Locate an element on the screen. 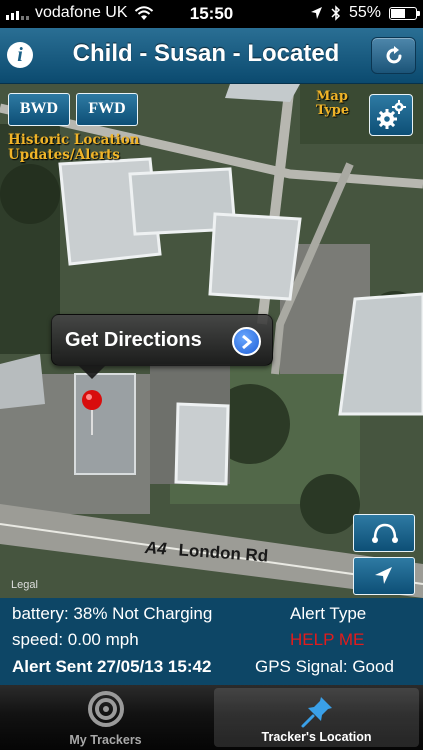 The image size is (423, 750). bluetooth-icon is located at coordinates (336, 13).